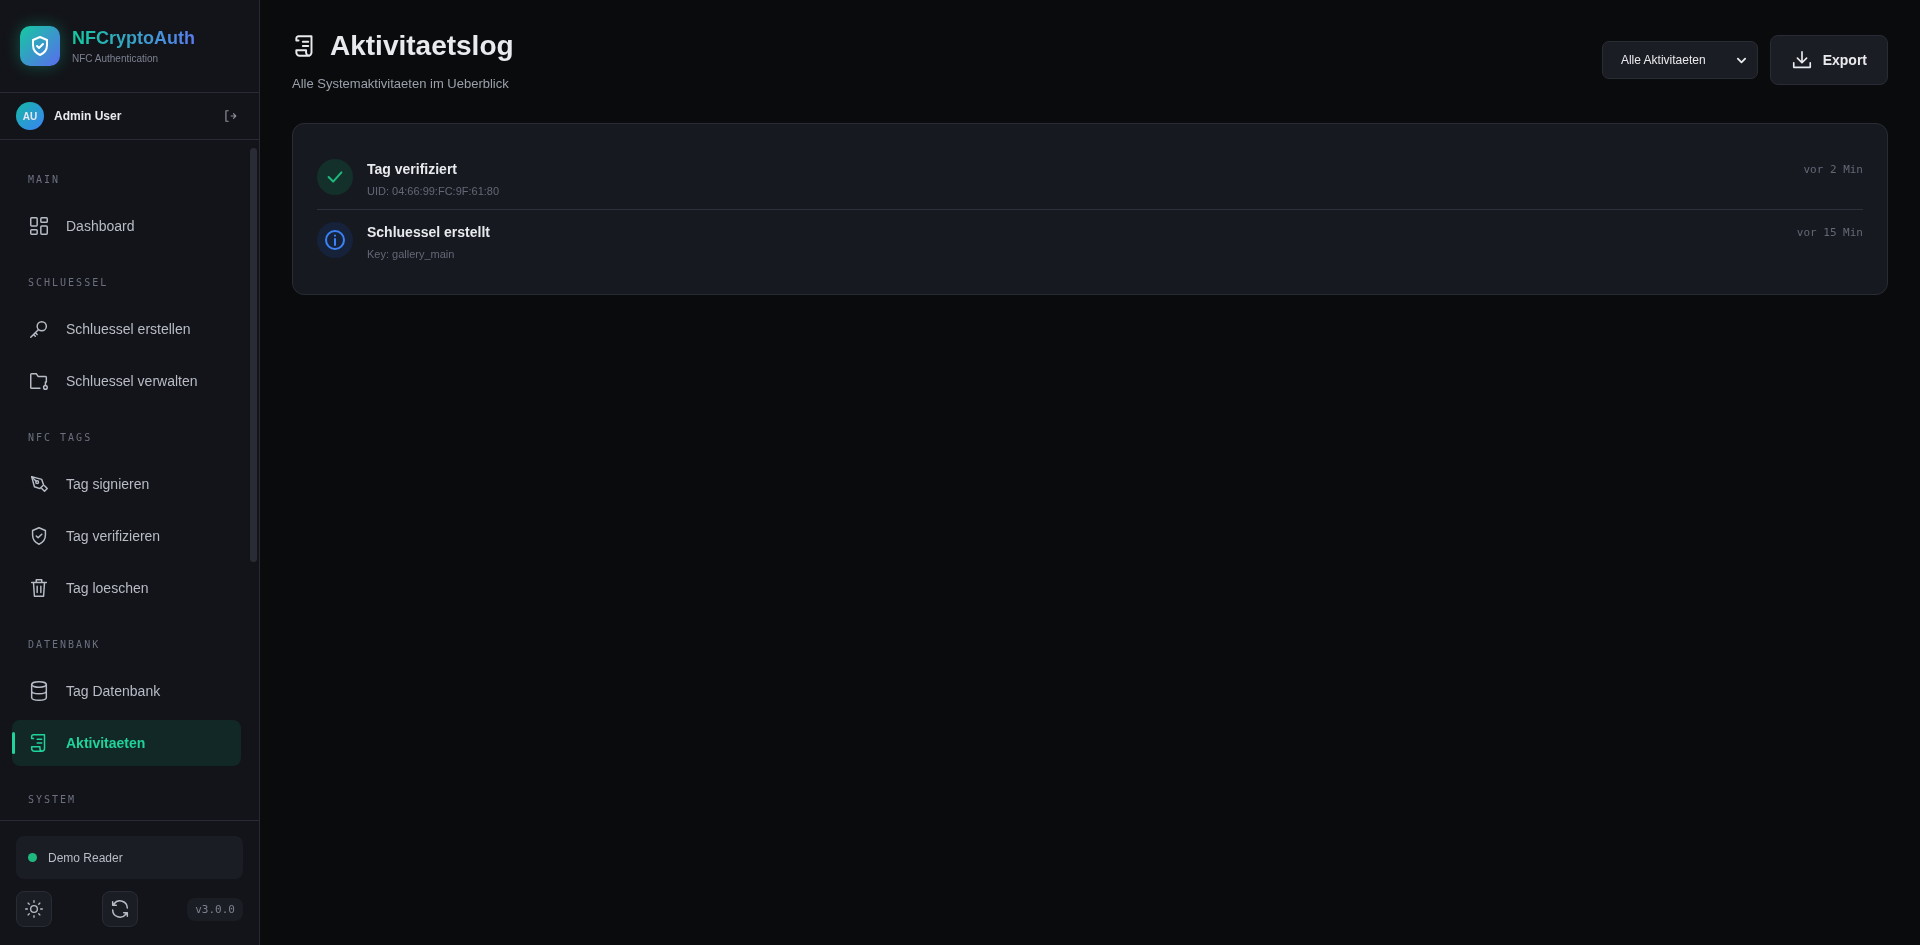 The height and width of the screenshot is (945, 1920). I want to click on section-label: DATENBANK, so click(65, 644).